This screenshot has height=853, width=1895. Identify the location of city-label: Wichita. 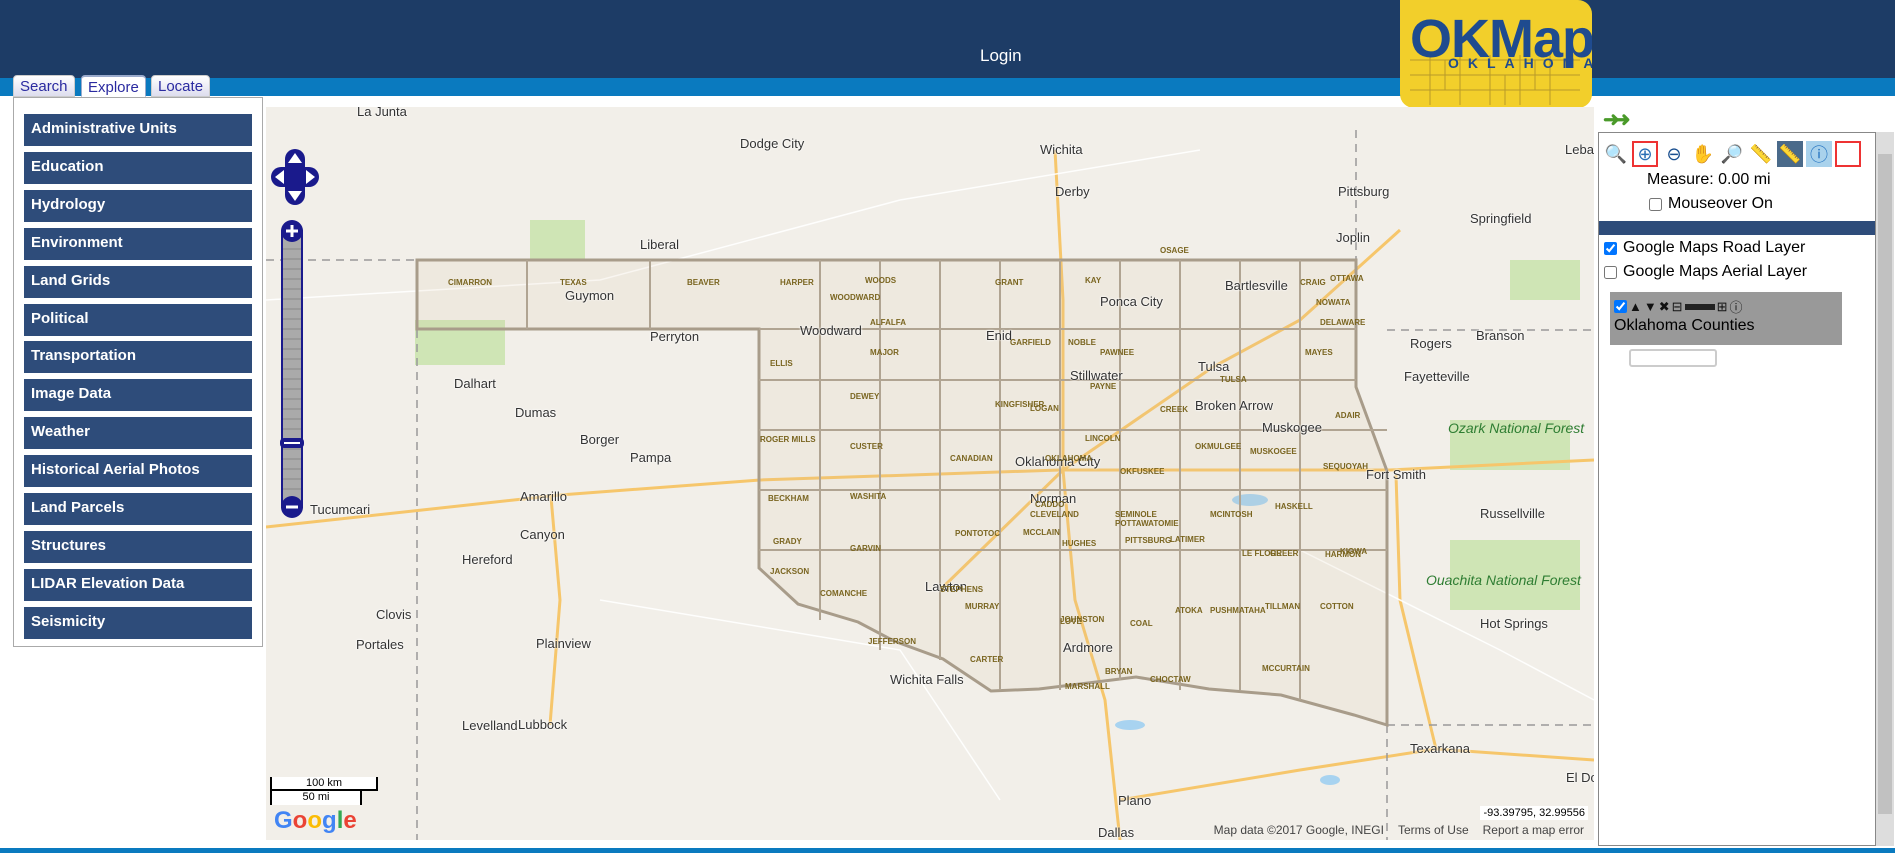
(1061, 149).